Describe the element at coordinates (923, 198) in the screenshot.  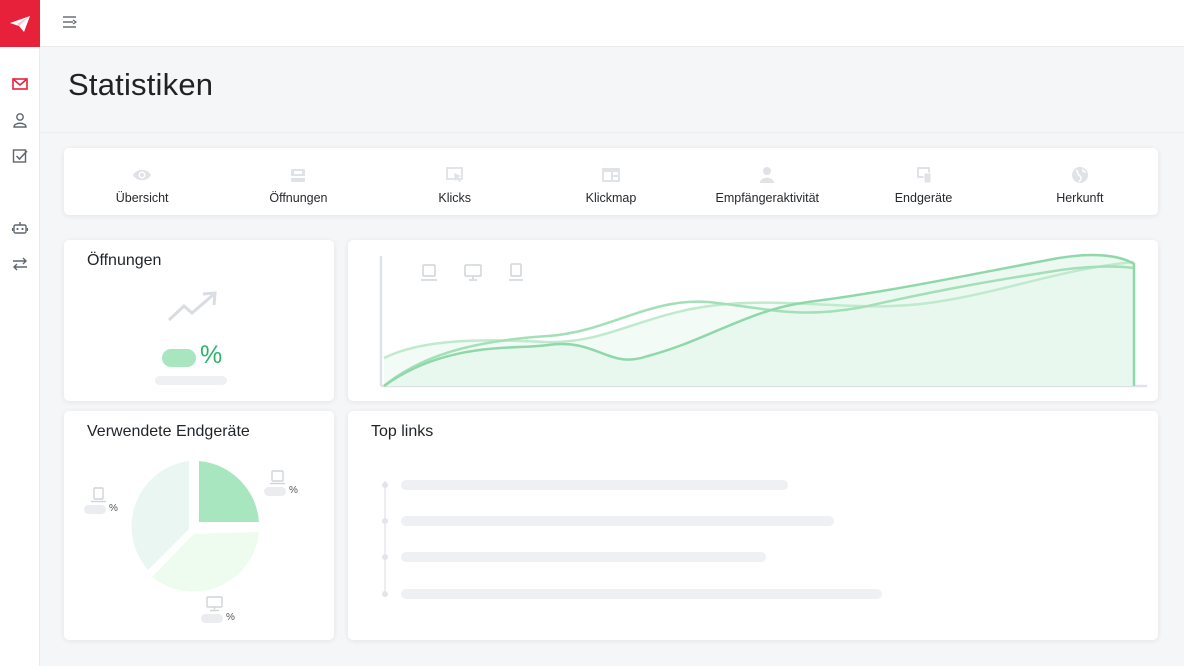
I see `tab-label: Endgeräte` at that location.